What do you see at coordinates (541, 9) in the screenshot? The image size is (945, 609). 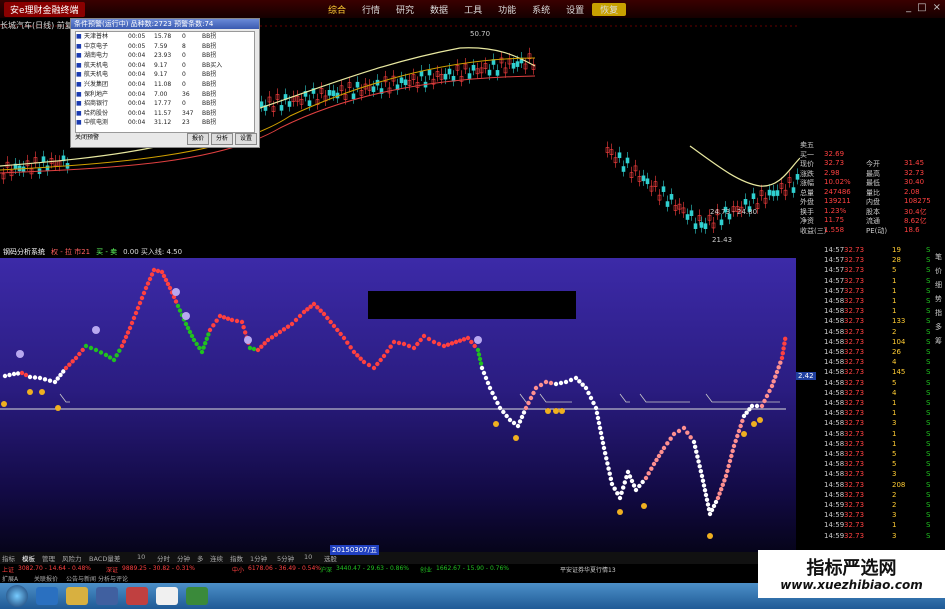 I see `menu-item-system: 系统` at bounding box center [541, 9].